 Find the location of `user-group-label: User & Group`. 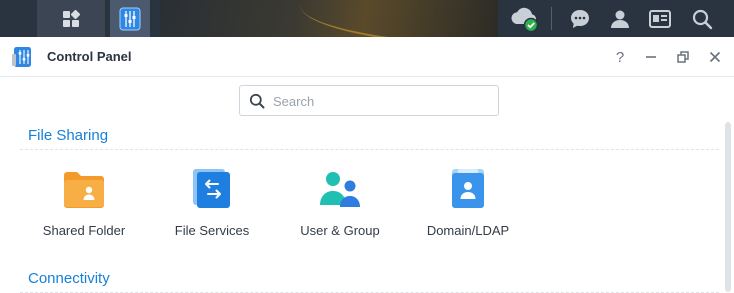

user-group-label: User & Group is located at coordinates (340, 230).